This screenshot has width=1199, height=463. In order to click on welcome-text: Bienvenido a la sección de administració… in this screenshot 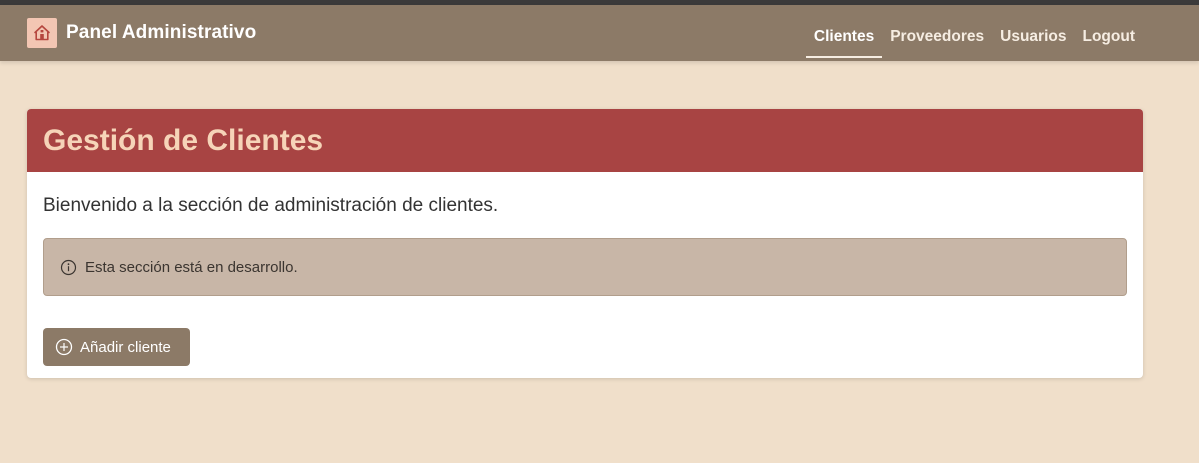, I will do `click(271, 205)`.